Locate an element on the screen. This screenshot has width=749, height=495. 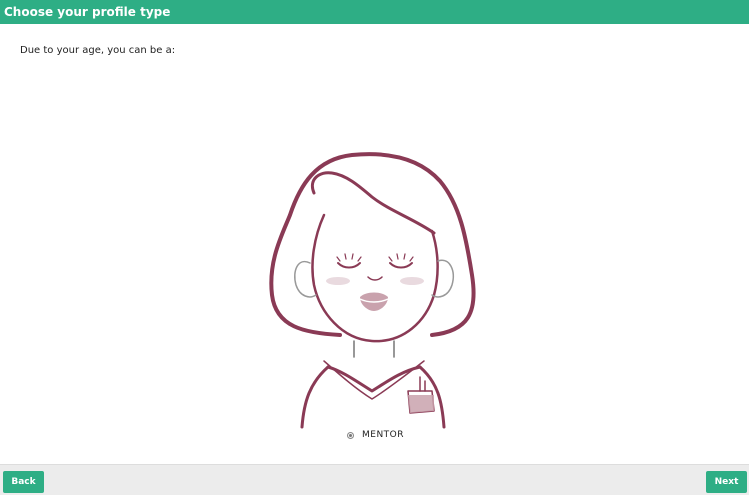
mentor-radio is located at coordinates (350, 435).